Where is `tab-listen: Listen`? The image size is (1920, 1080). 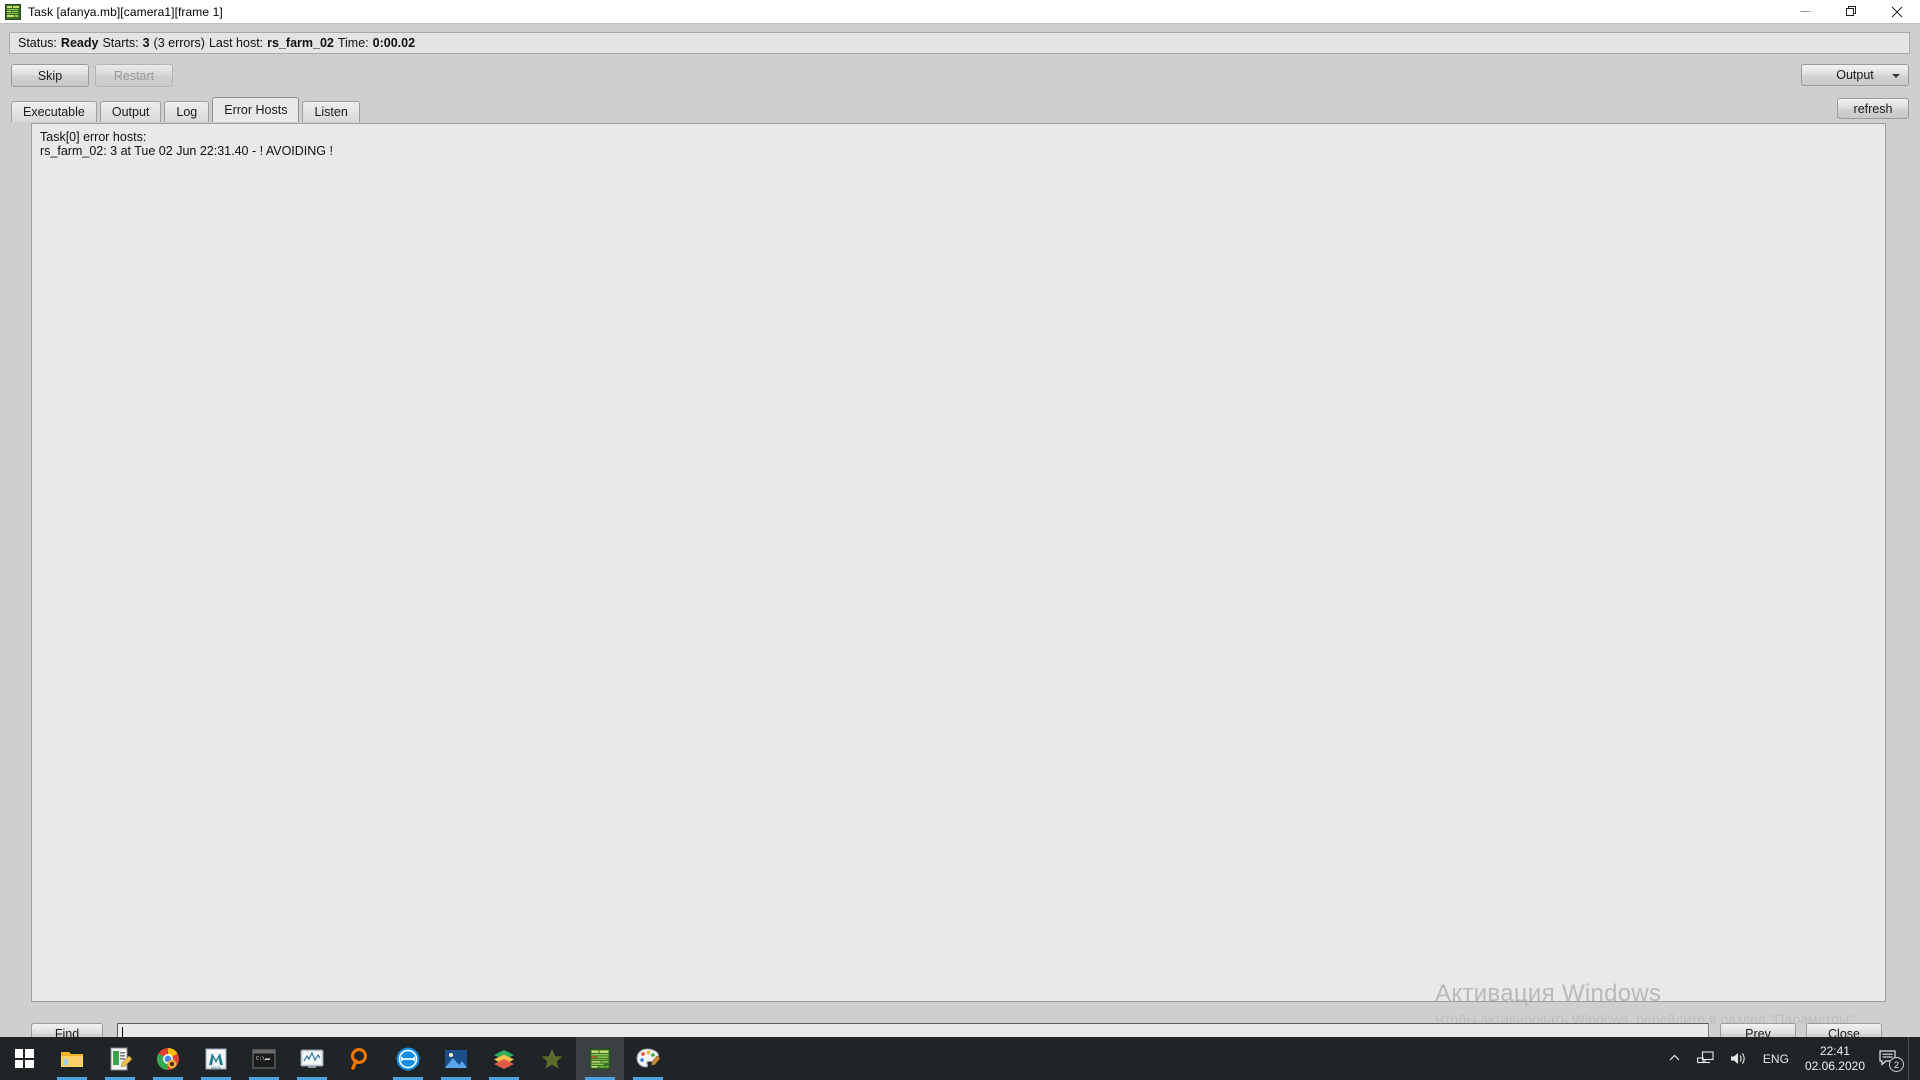
tab-listen: Listen is located at coordinates (331, 111).